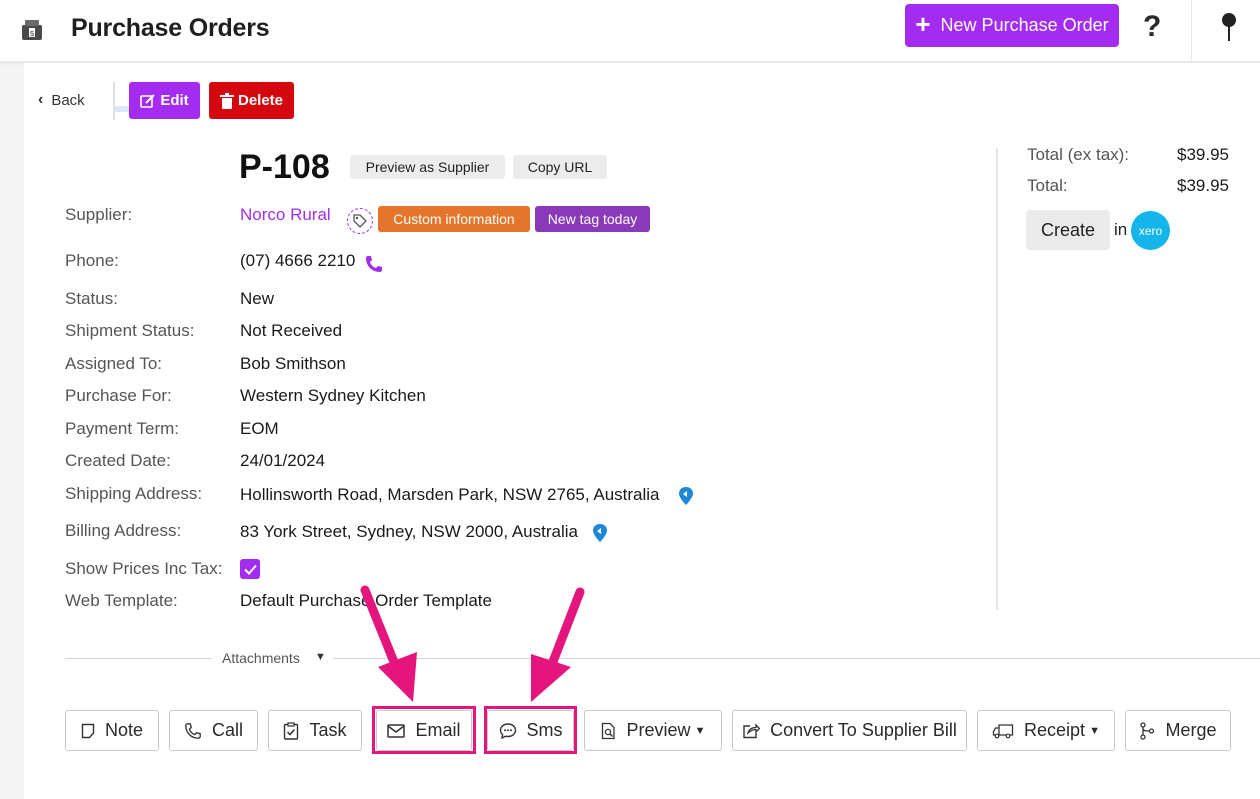  Describe the element at coordinates (507, 730) in the screenshot. I see `sms-chat-icon` at that location.